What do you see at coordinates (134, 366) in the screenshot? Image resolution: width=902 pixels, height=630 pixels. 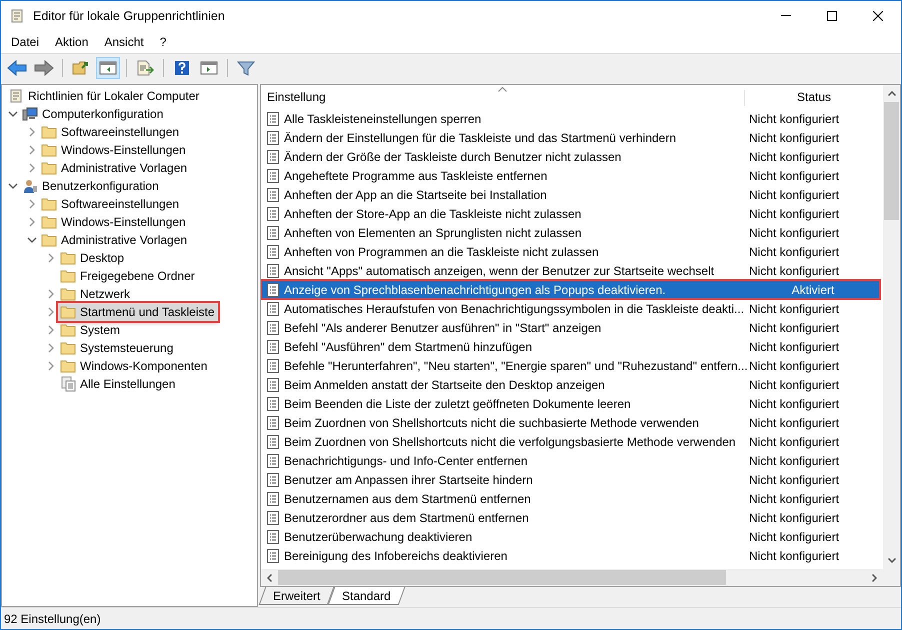 I see `tree-item: Windows-Komponenten` at bounding box center [134, 366].